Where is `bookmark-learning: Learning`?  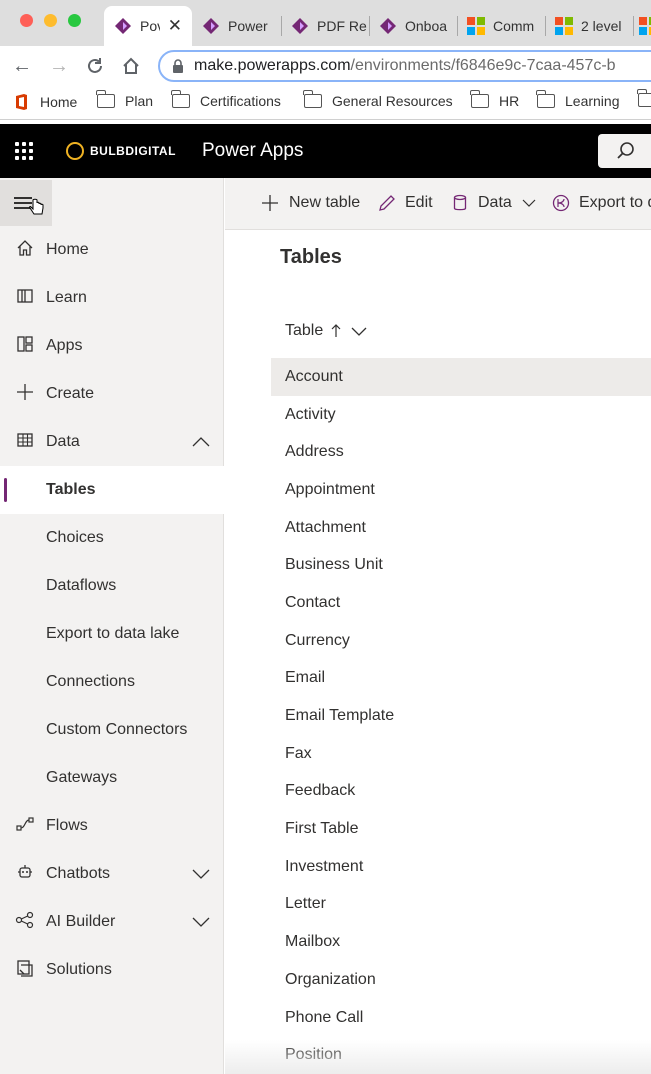 bookmark-learning: Learning is located at coordinates (578, 99).